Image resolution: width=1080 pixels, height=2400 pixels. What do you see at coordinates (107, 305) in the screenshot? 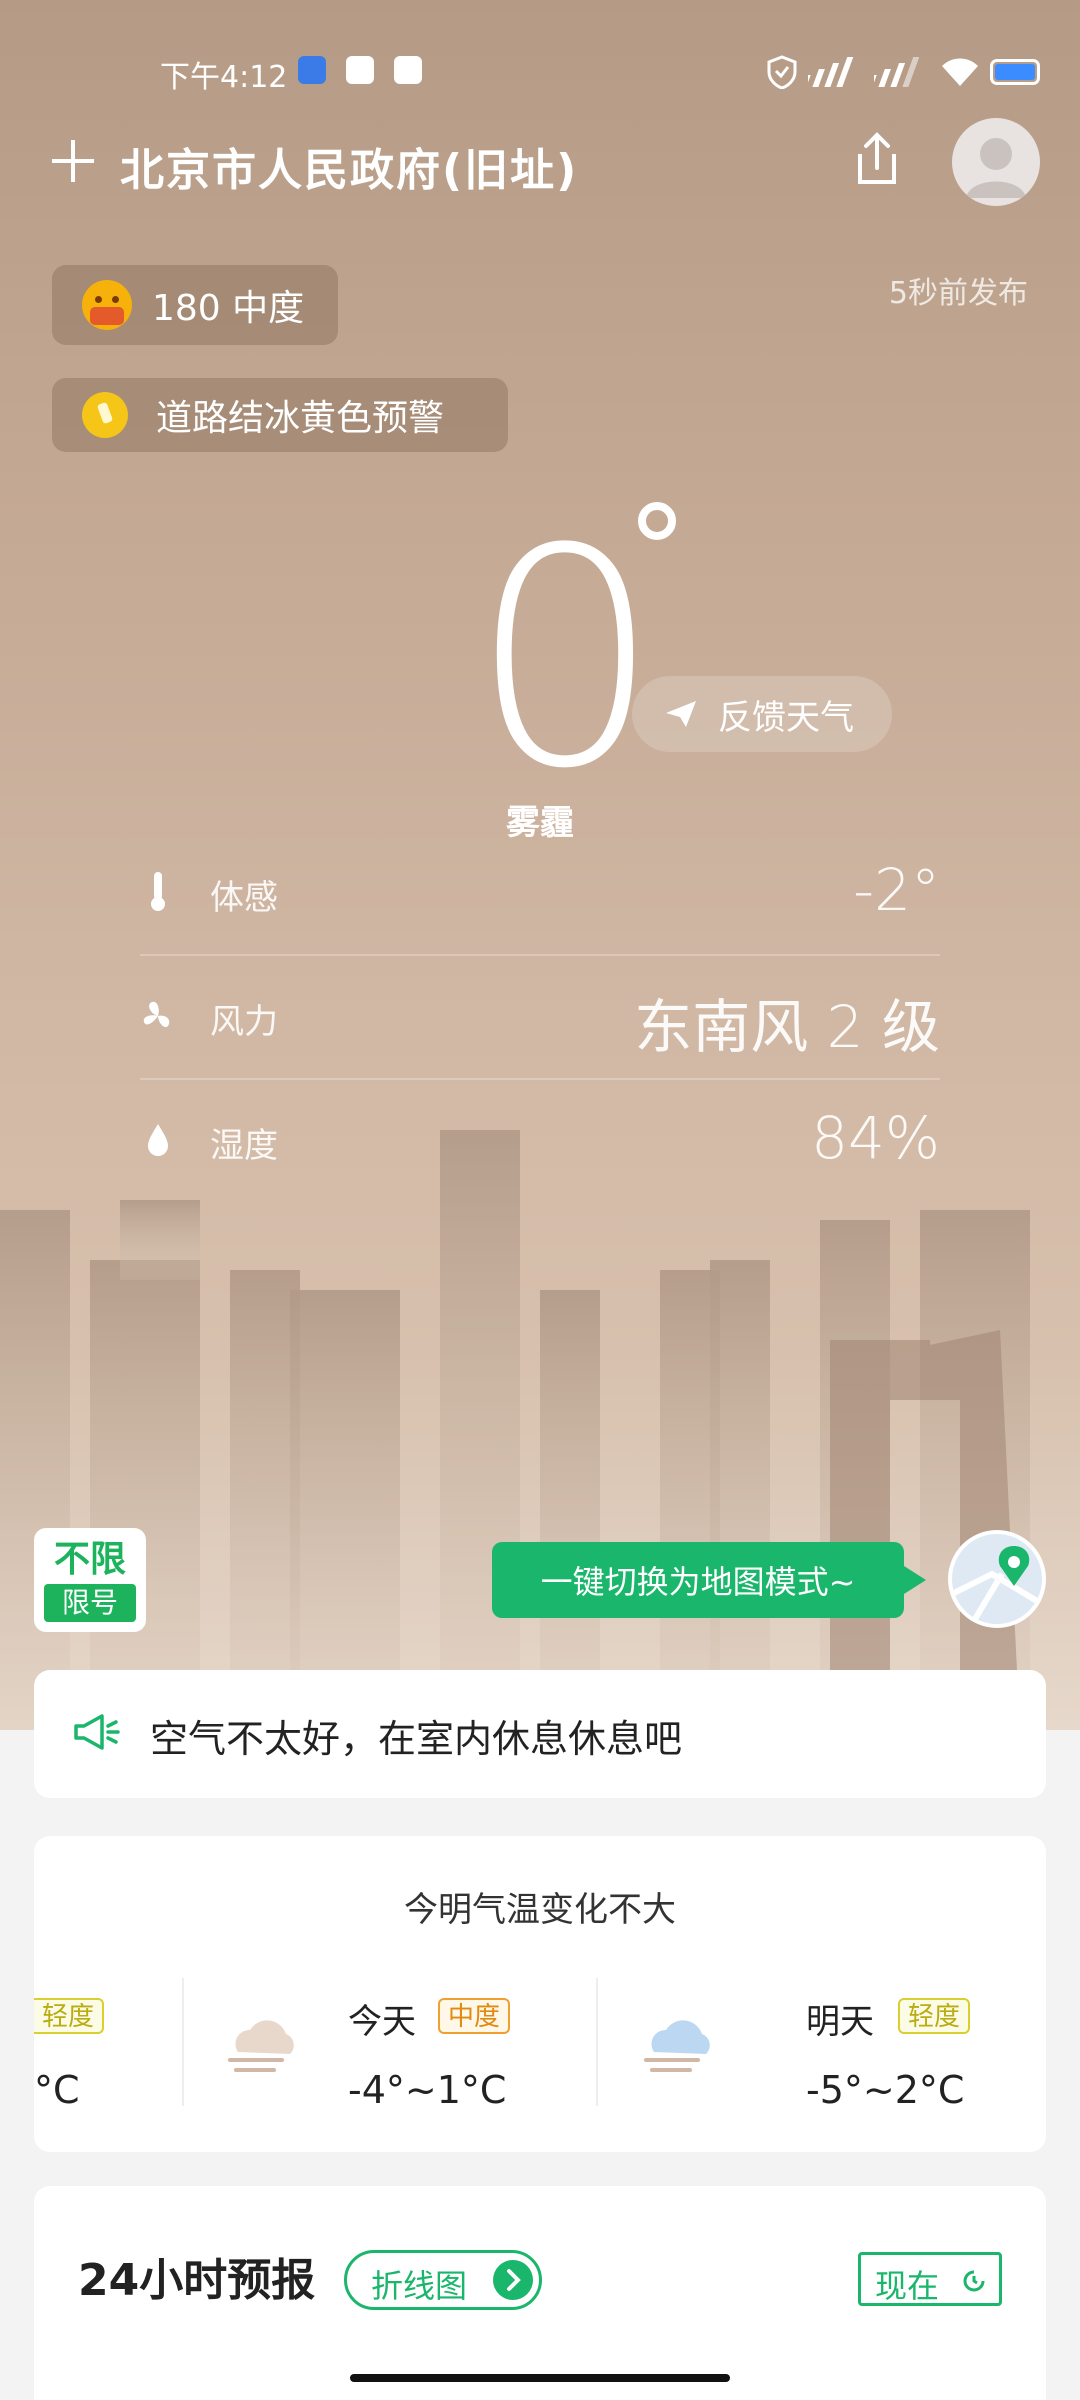
I see `mask-face-icon` at bounding box center [107, 305].